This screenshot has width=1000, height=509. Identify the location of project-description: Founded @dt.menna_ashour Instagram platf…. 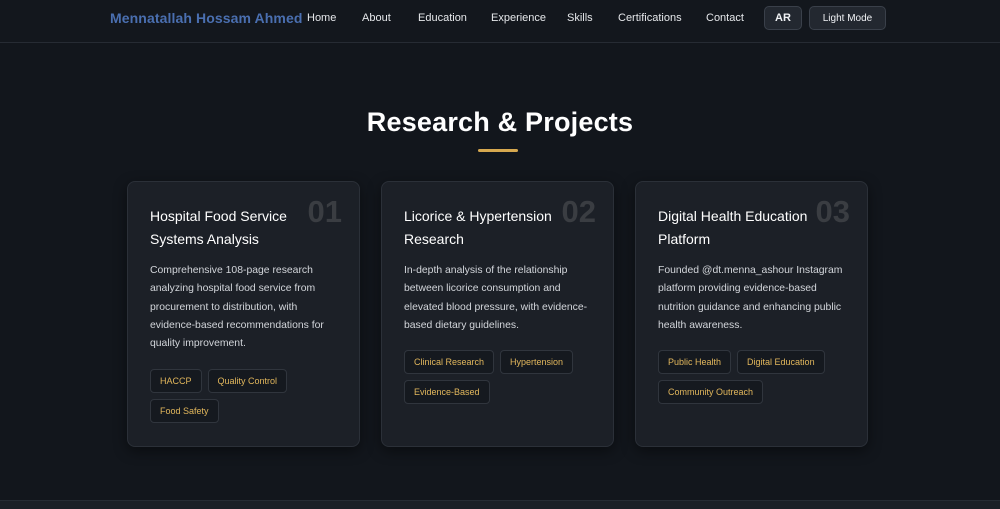
(750, 298).